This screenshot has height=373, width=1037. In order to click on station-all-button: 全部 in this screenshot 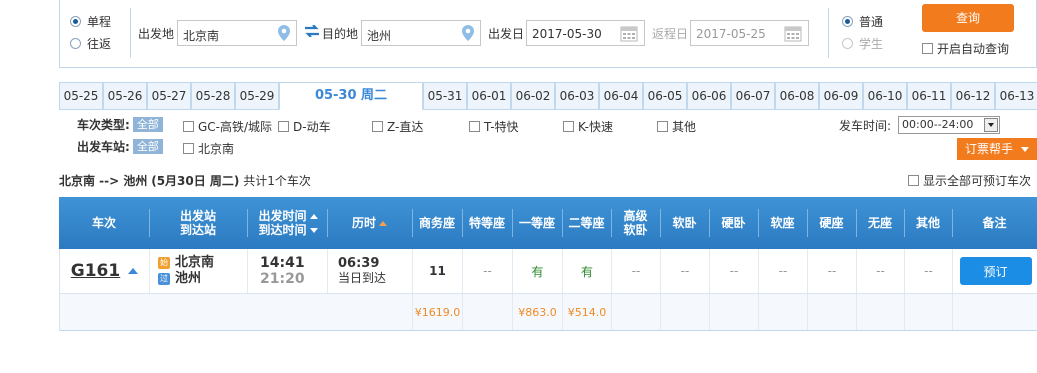, I will do `click(147, 146)`.